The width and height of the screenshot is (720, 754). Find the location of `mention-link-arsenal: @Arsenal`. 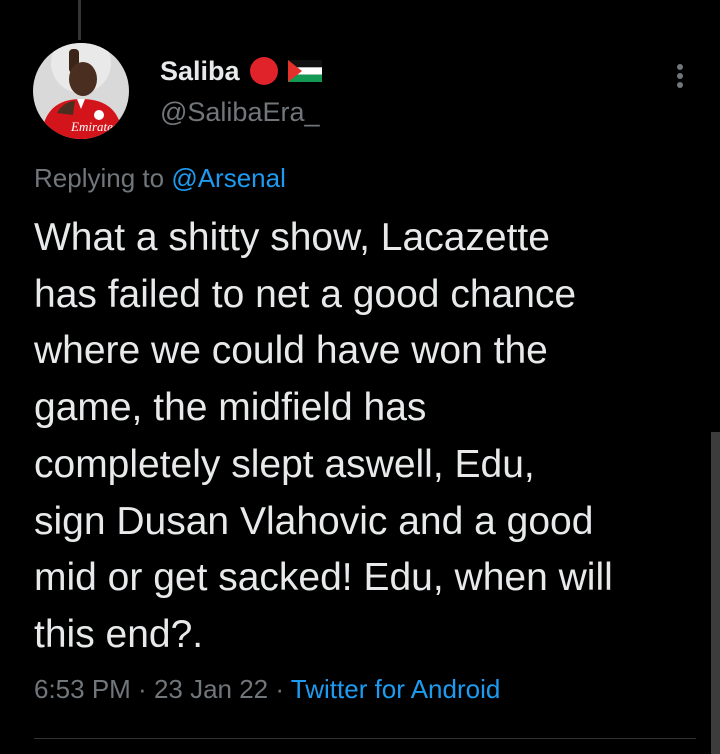

mention-link-arsenal: @Arsenal is located at coordinates (228, 178).